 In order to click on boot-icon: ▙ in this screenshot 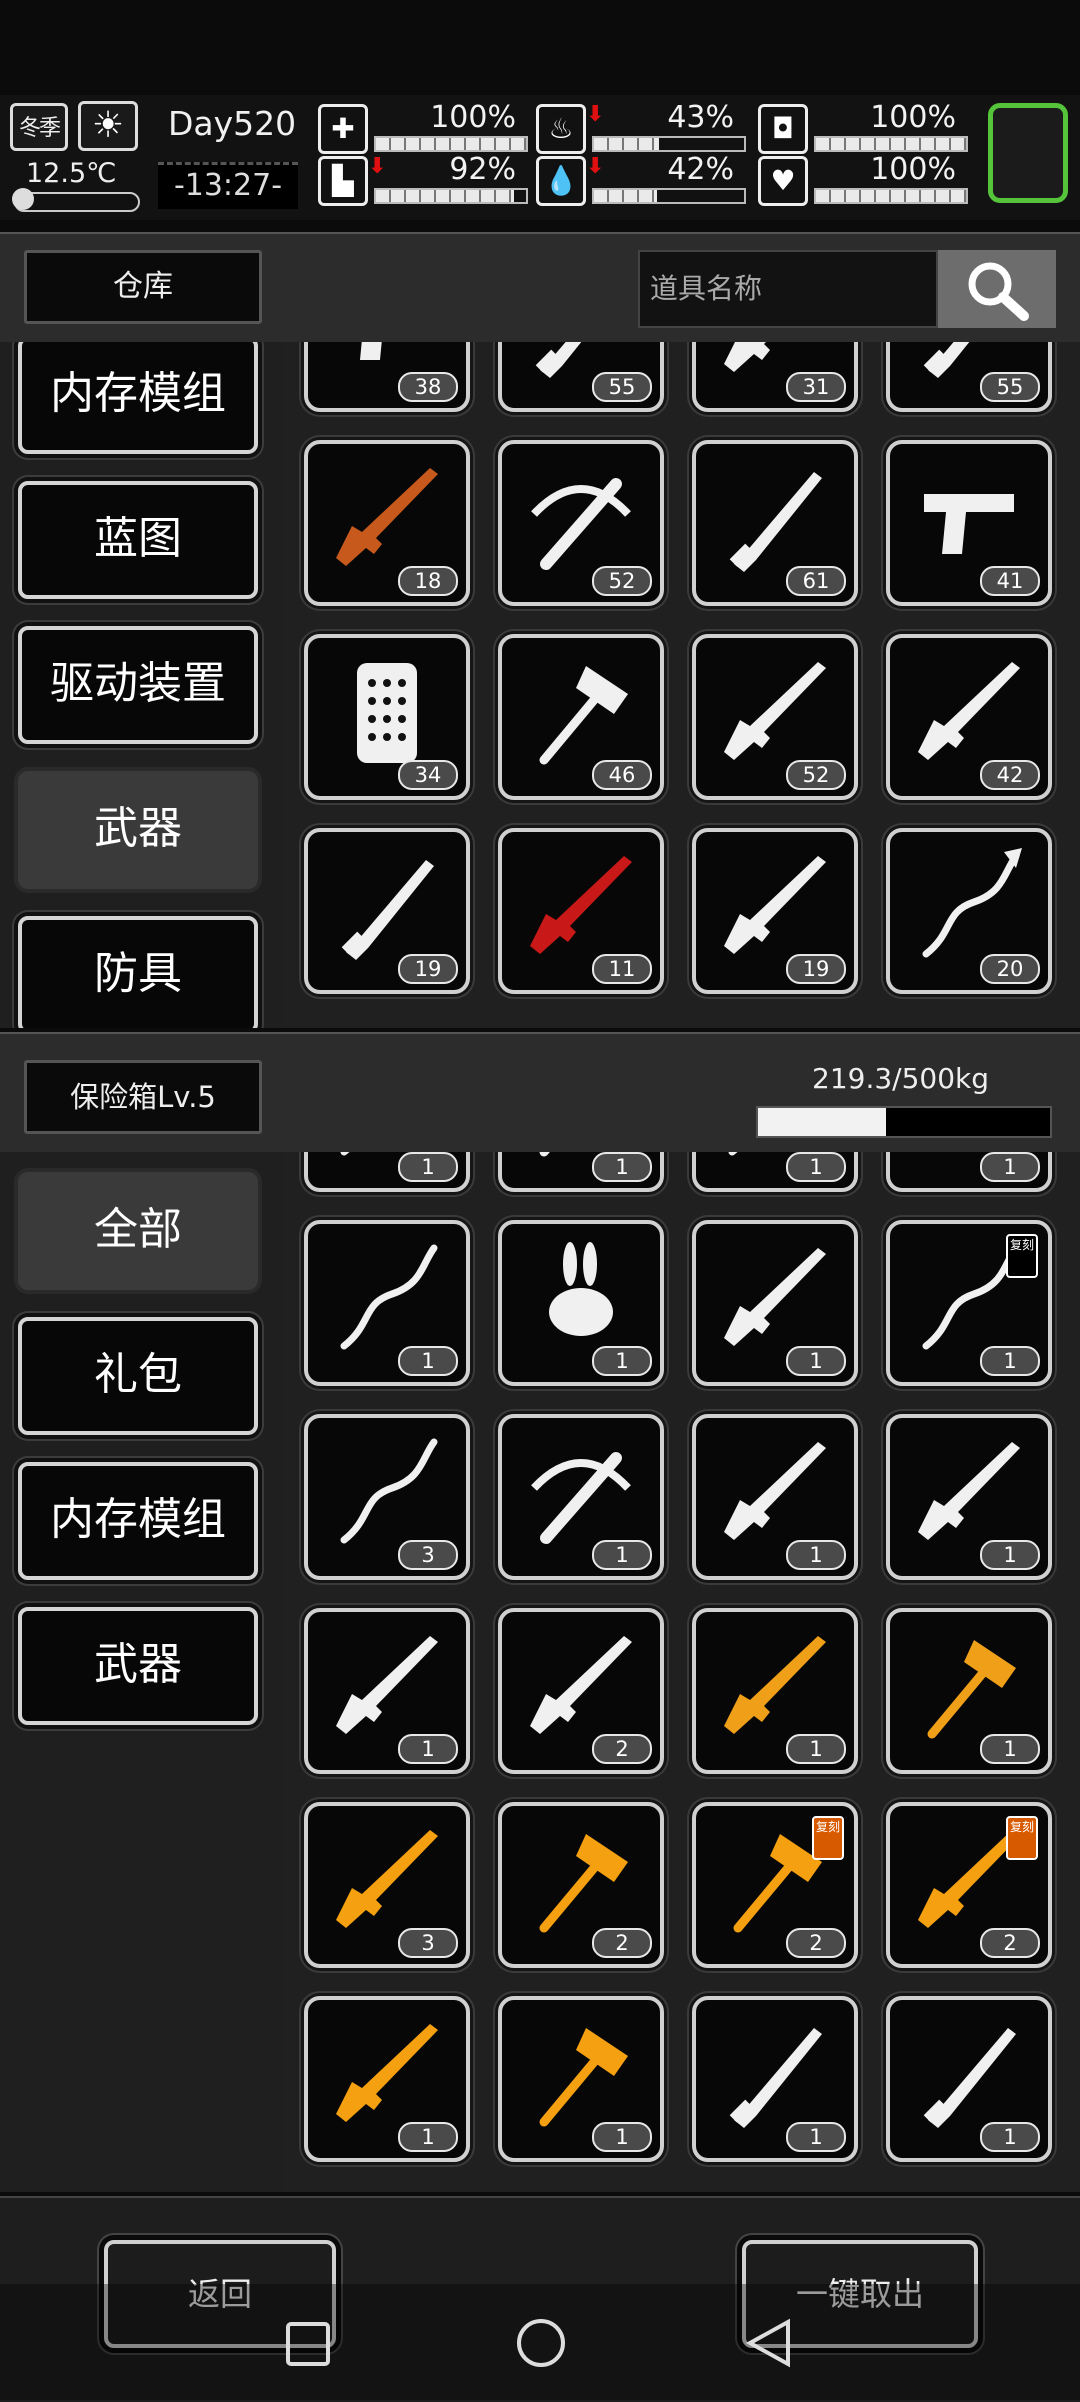, I will do `click(343, 181)`.